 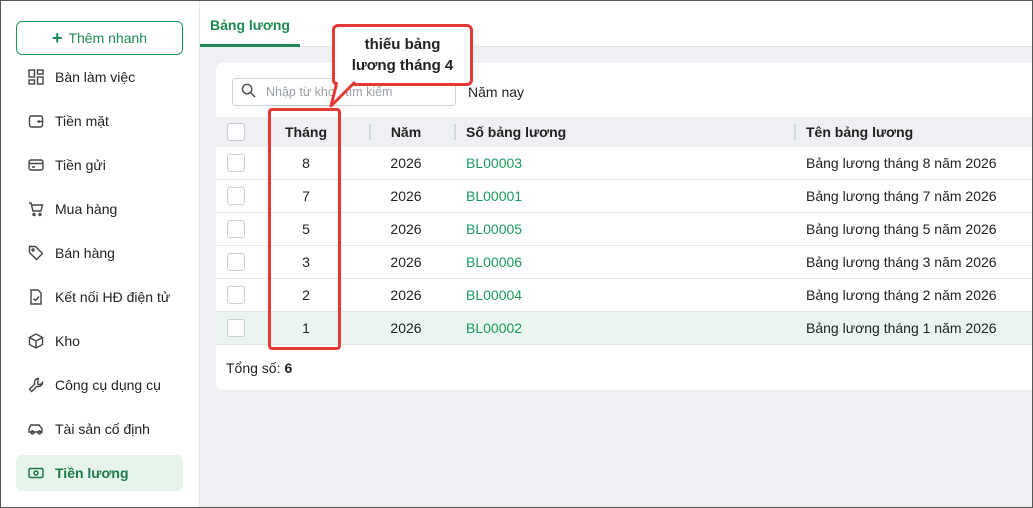 What do you see at coordinates (36, 209) in the screenshot?
I see `cart-icon` at bounding box center [36, 209].